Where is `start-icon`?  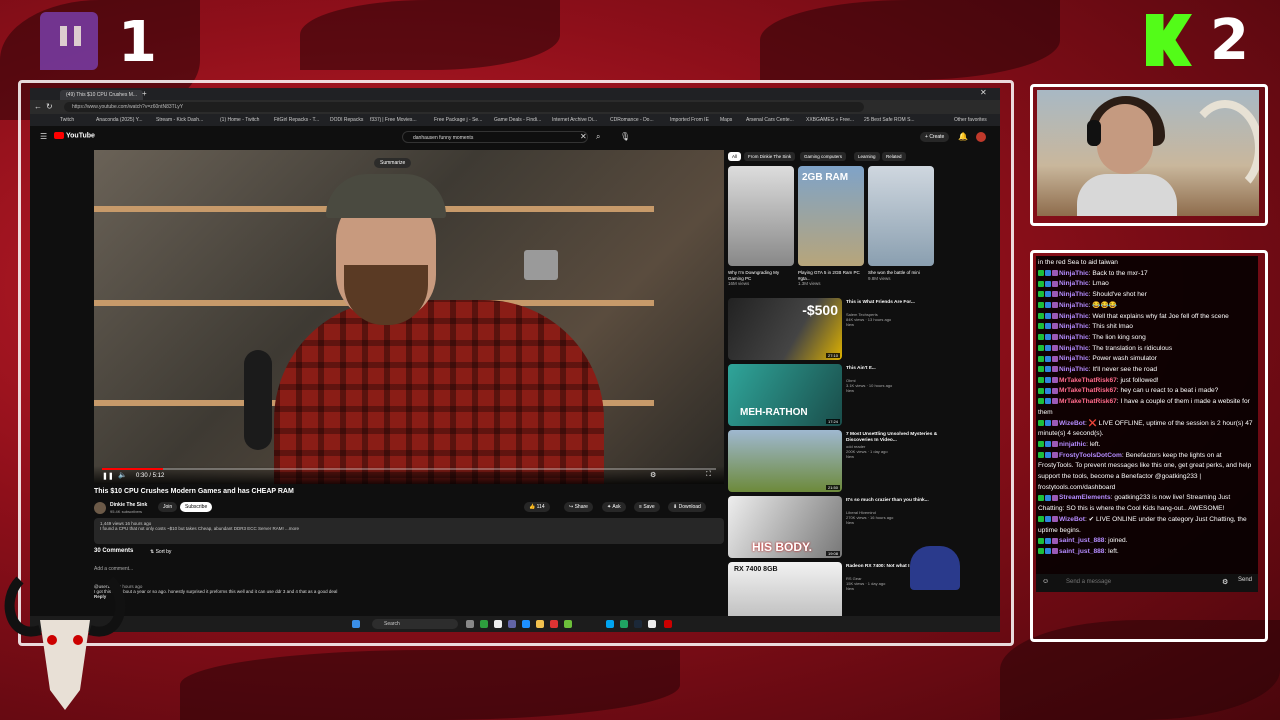 start-icon is located at coordinates (356, 624).